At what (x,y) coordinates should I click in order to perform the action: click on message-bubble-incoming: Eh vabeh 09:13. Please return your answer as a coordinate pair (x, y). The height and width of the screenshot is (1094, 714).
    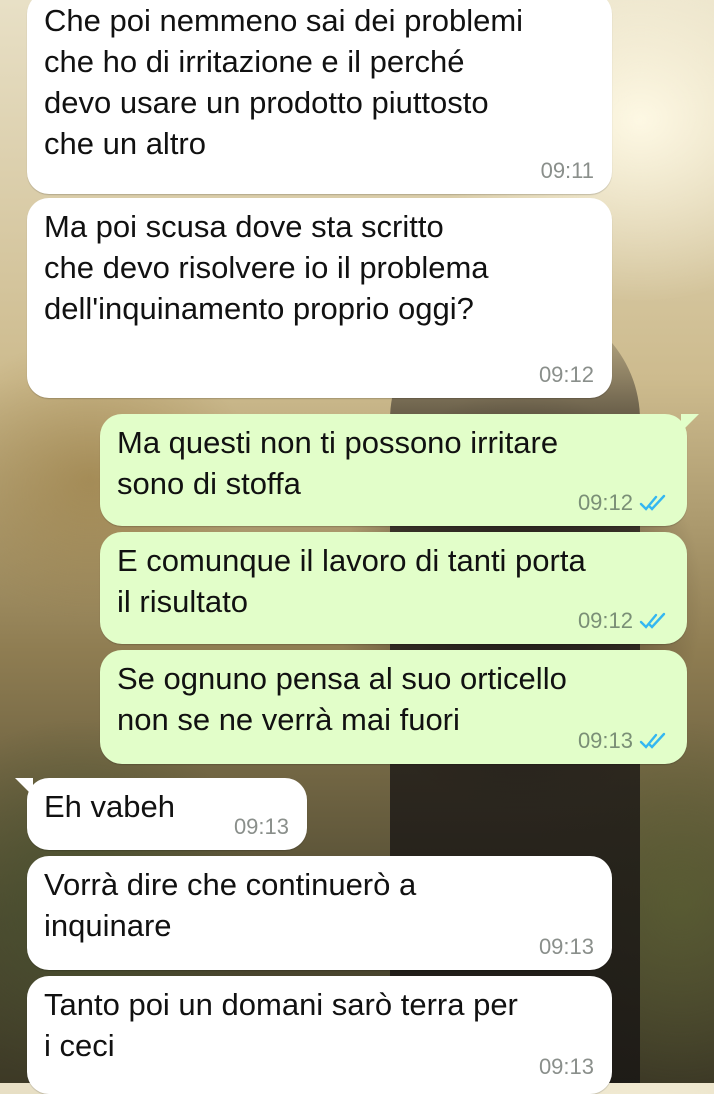
    Looking at the image, I should click on (161, 814).